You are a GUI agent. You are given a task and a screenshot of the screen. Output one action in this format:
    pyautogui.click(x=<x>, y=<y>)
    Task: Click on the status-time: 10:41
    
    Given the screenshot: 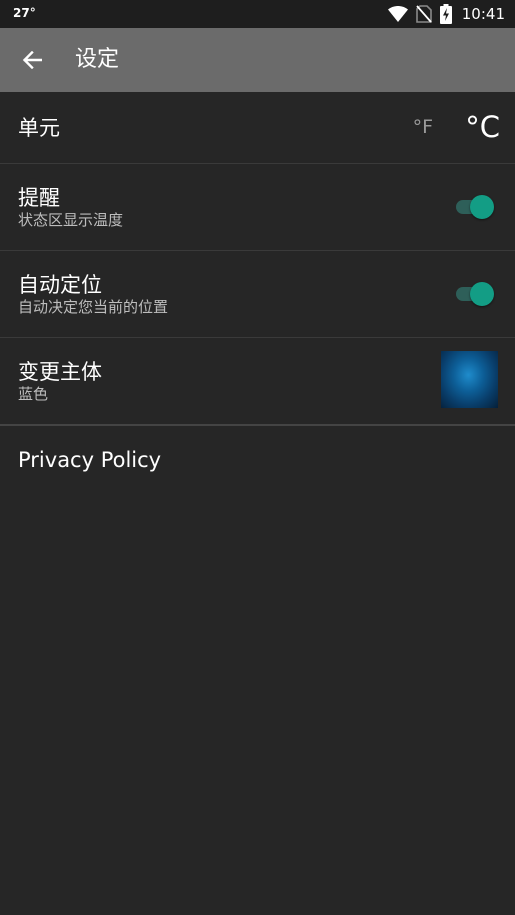 What is the action you would take?
    pyautogui.click(x=483, y=14)
    